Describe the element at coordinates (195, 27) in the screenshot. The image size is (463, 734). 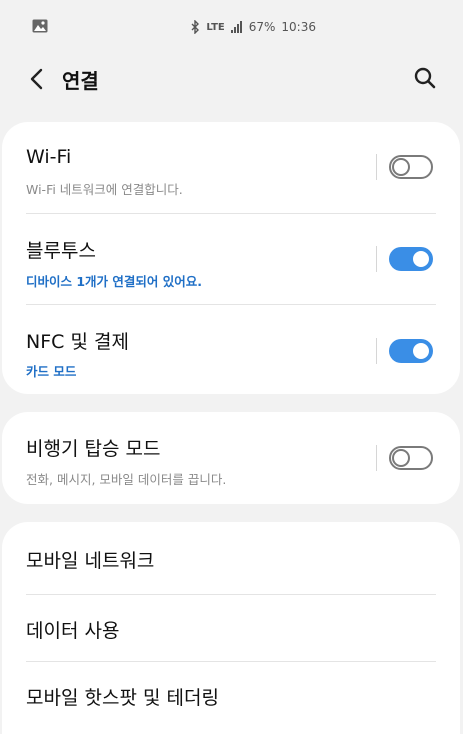
I see `bluetooth-icon` at that location.